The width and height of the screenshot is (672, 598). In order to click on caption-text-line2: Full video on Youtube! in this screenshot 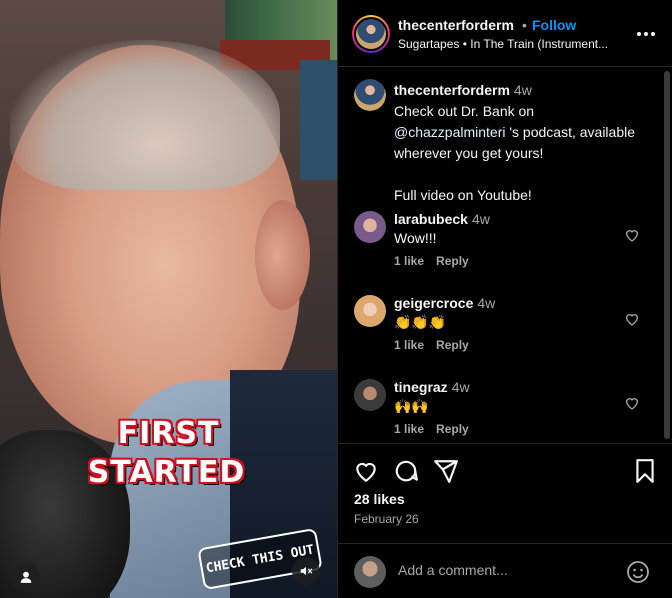, I will do `click(463, 195)`.